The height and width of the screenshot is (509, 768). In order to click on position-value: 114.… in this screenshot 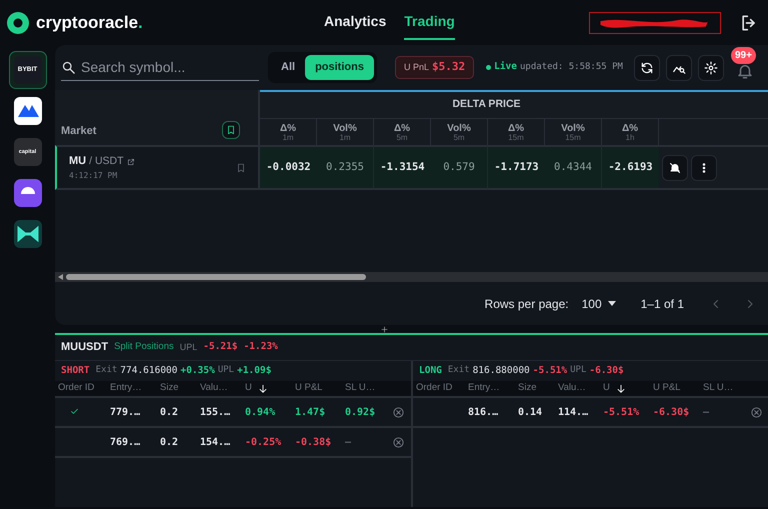, I will do `click(574, 413)`.